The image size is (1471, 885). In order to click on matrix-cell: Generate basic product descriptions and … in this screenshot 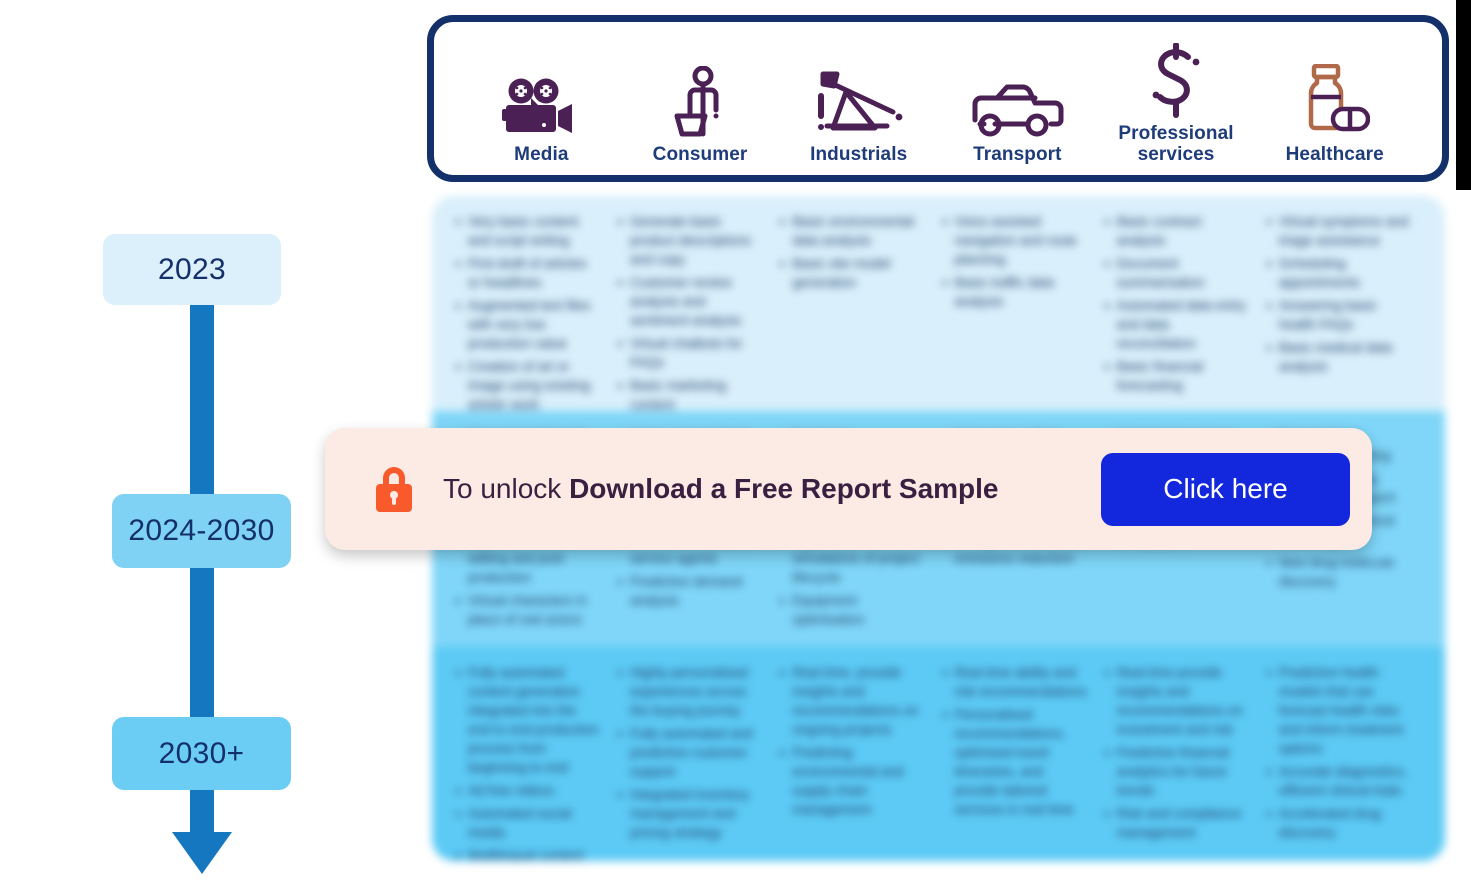, I will do `click(697, 312)`.